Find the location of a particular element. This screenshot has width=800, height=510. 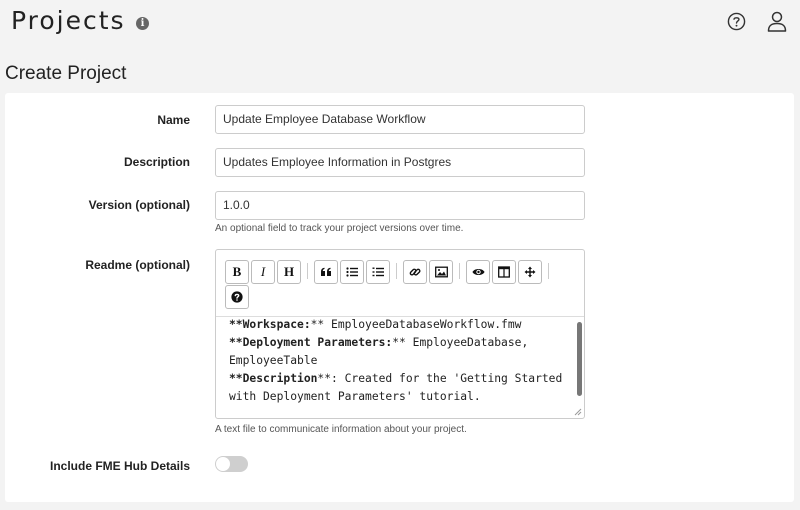

fullscreen-button is located at coordinates (530, 272).